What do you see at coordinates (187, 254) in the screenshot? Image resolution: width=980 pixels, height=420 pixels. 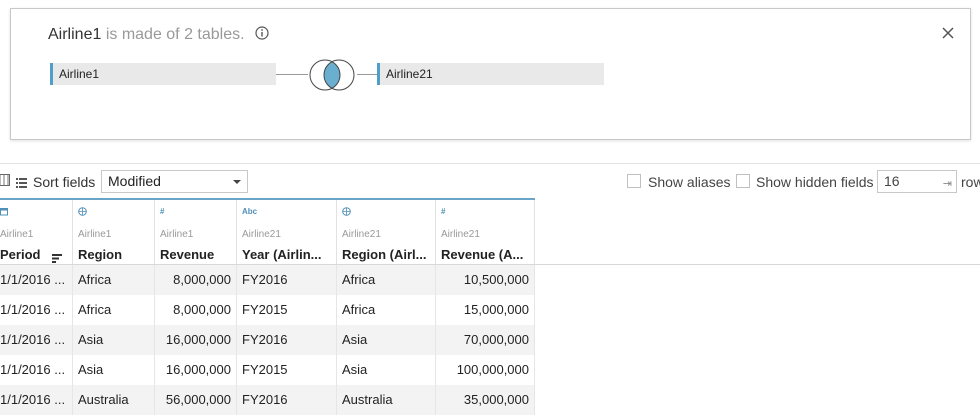 I see `column-name: Revenue` at bounding box center [187, 254].